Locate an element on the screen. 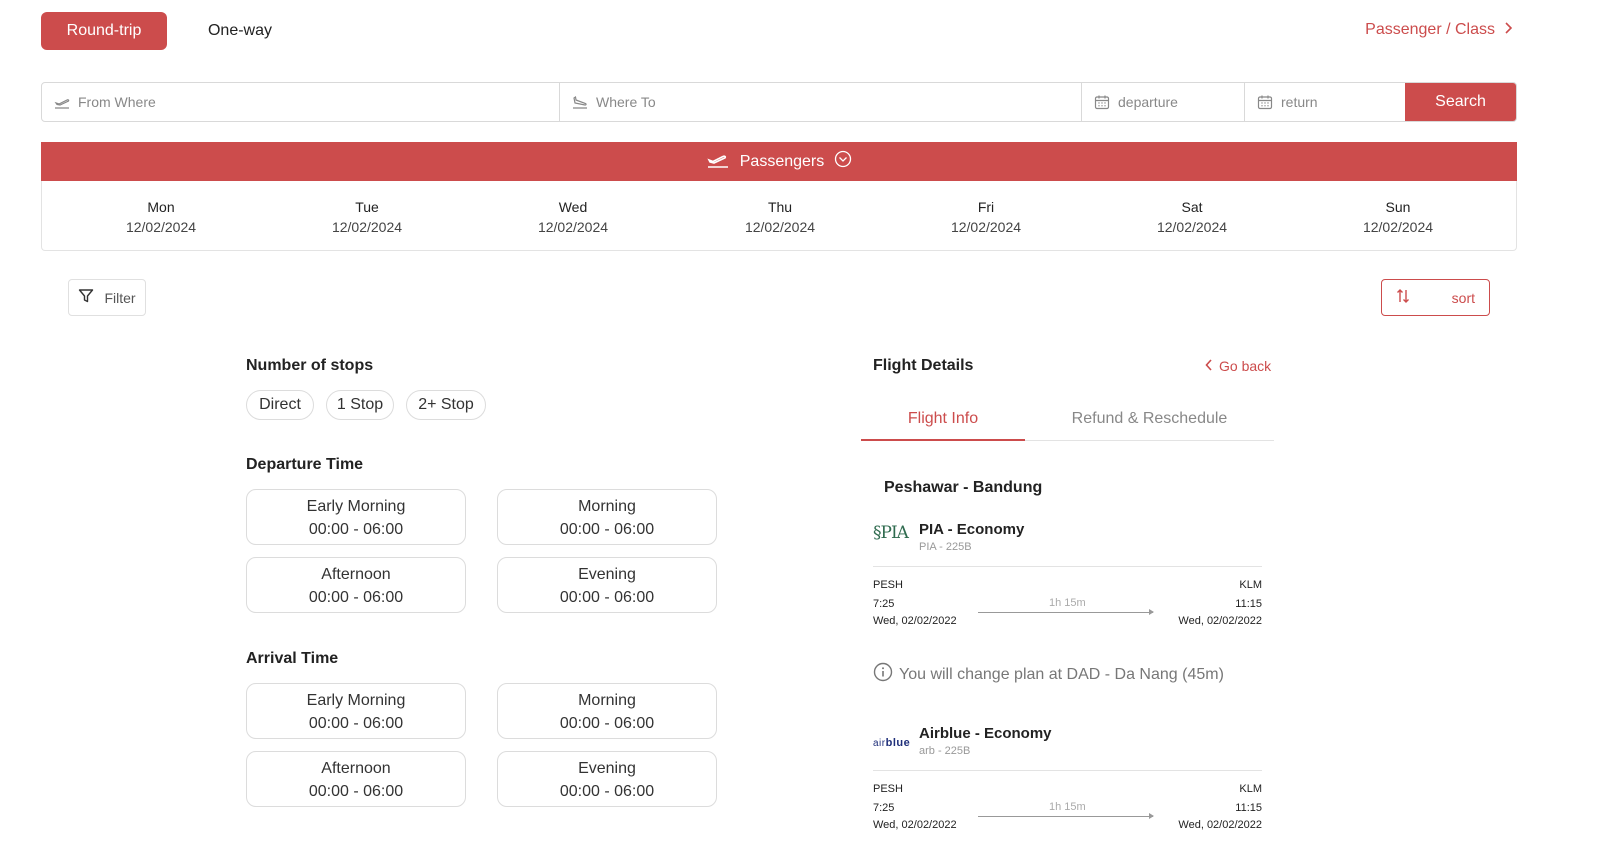  day-name: Thu is located at coordinates (780, 207).